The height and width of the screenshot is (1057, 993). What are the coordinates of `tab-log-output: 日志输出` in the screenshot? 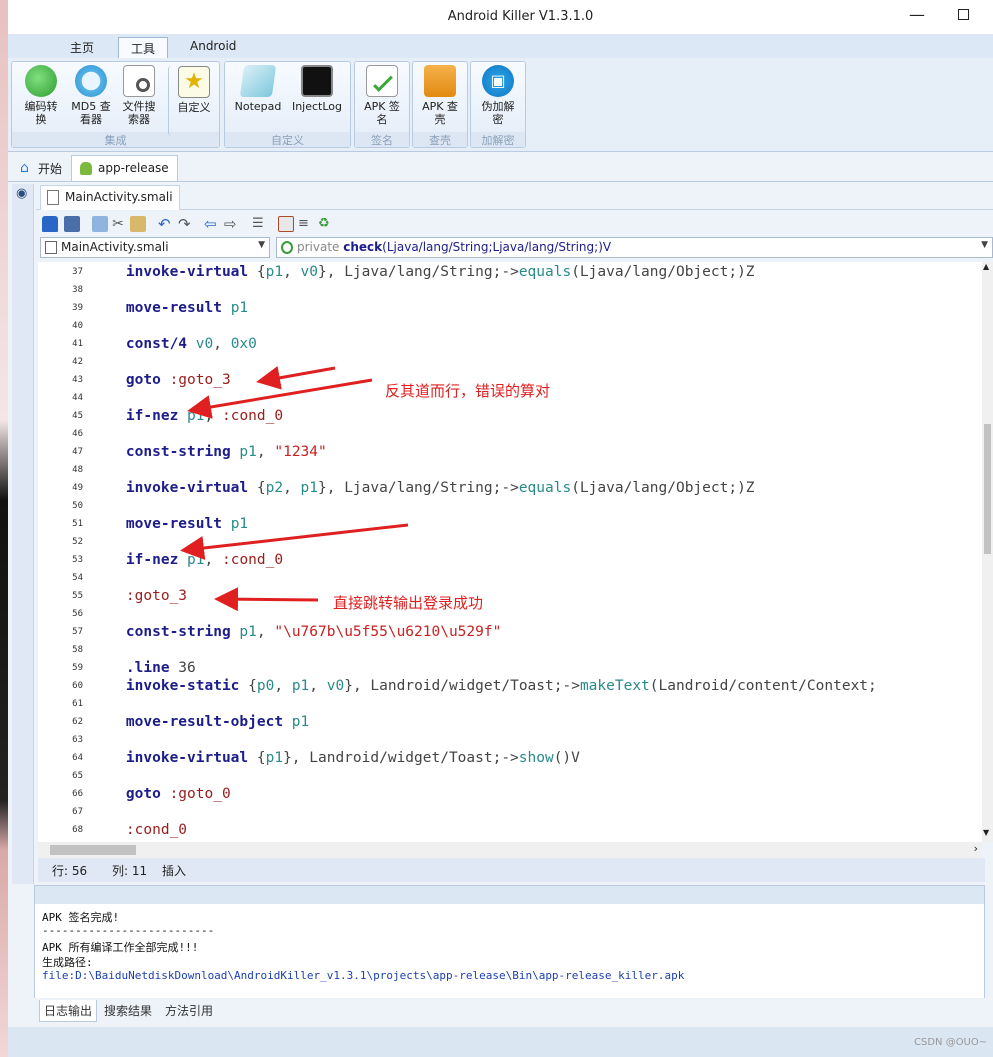 It's located at (68, 1011).